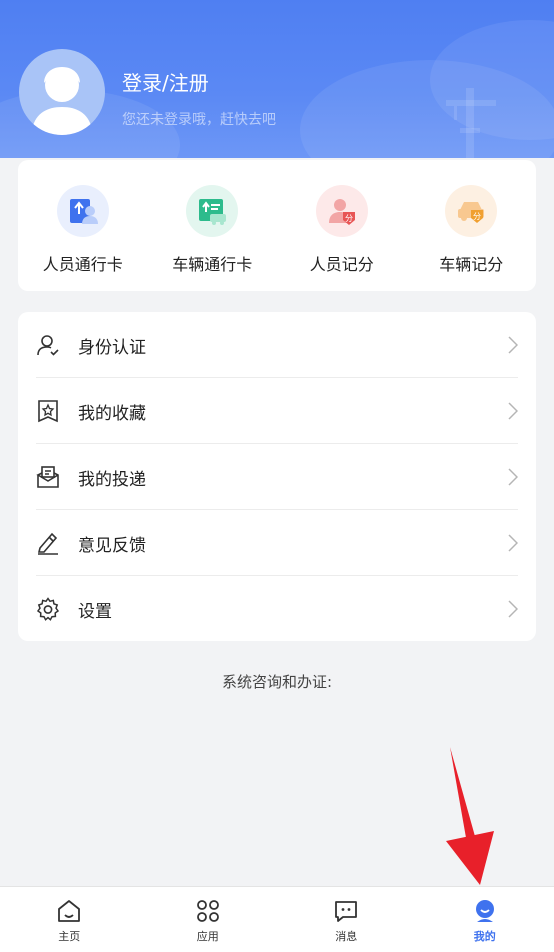  What do you see at coordinates (484, 911) in the screenshot?
I see `profile-icon` at bounding box center [484, 911].